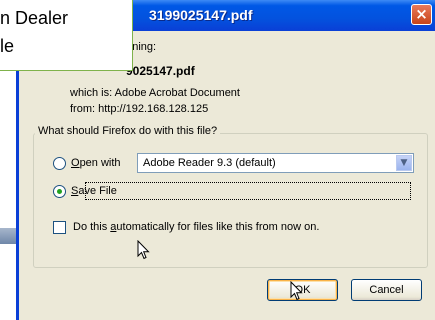 The image size is (435, 320). I want to click on auto-prefix: Do this, so click(92, 227).